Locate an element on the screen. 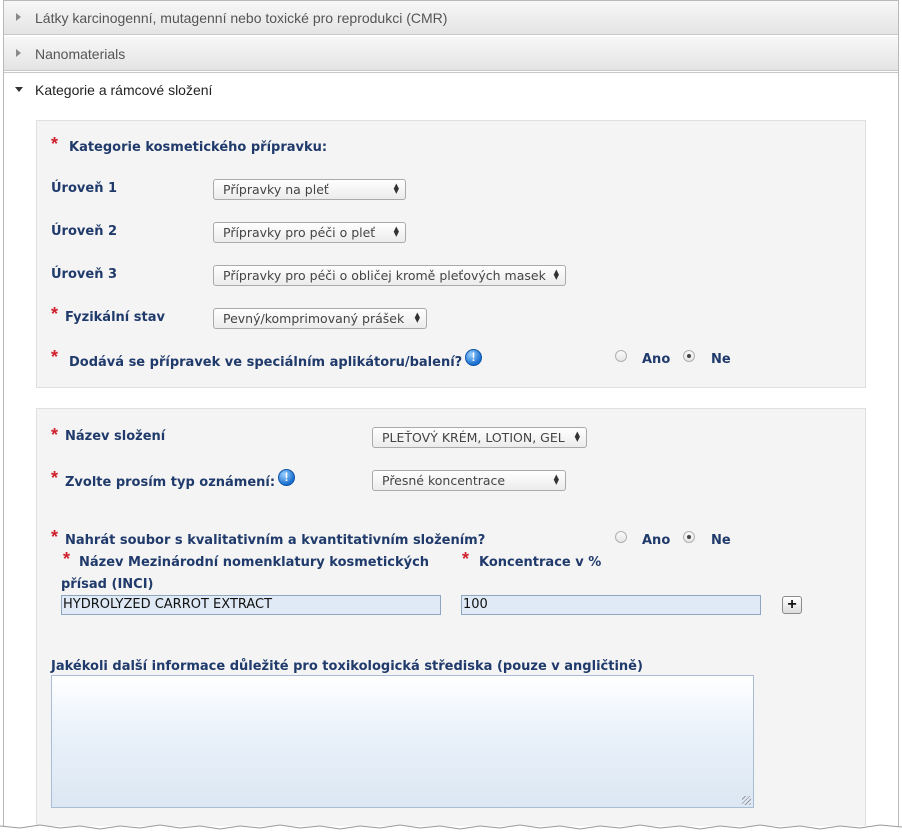  physical-state-label: Fyzikální stav is located at coordinates (115, 317).